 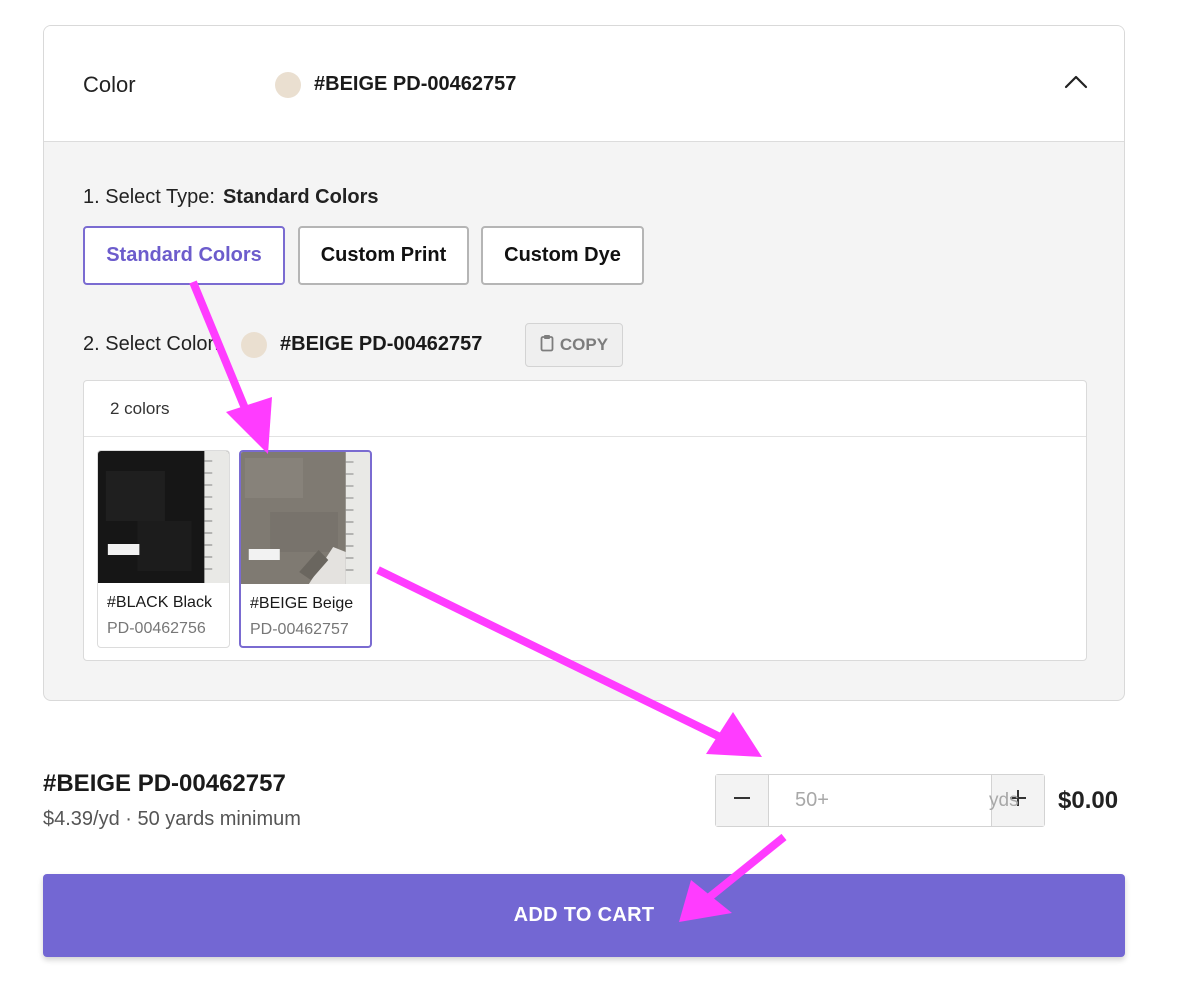 What do you see at coordinates (734, 734) in the screenshot?
I see `annotation-arrow-2-head` at bounding box center [734, 734].